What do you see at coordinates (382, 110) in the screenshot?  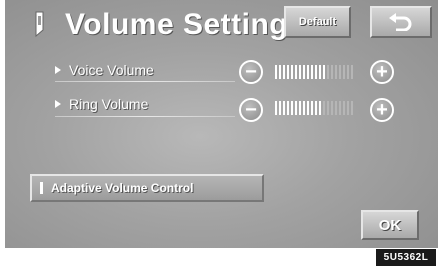 I see `ring-volume-increase-button: +` at bounding box center [382, 110].